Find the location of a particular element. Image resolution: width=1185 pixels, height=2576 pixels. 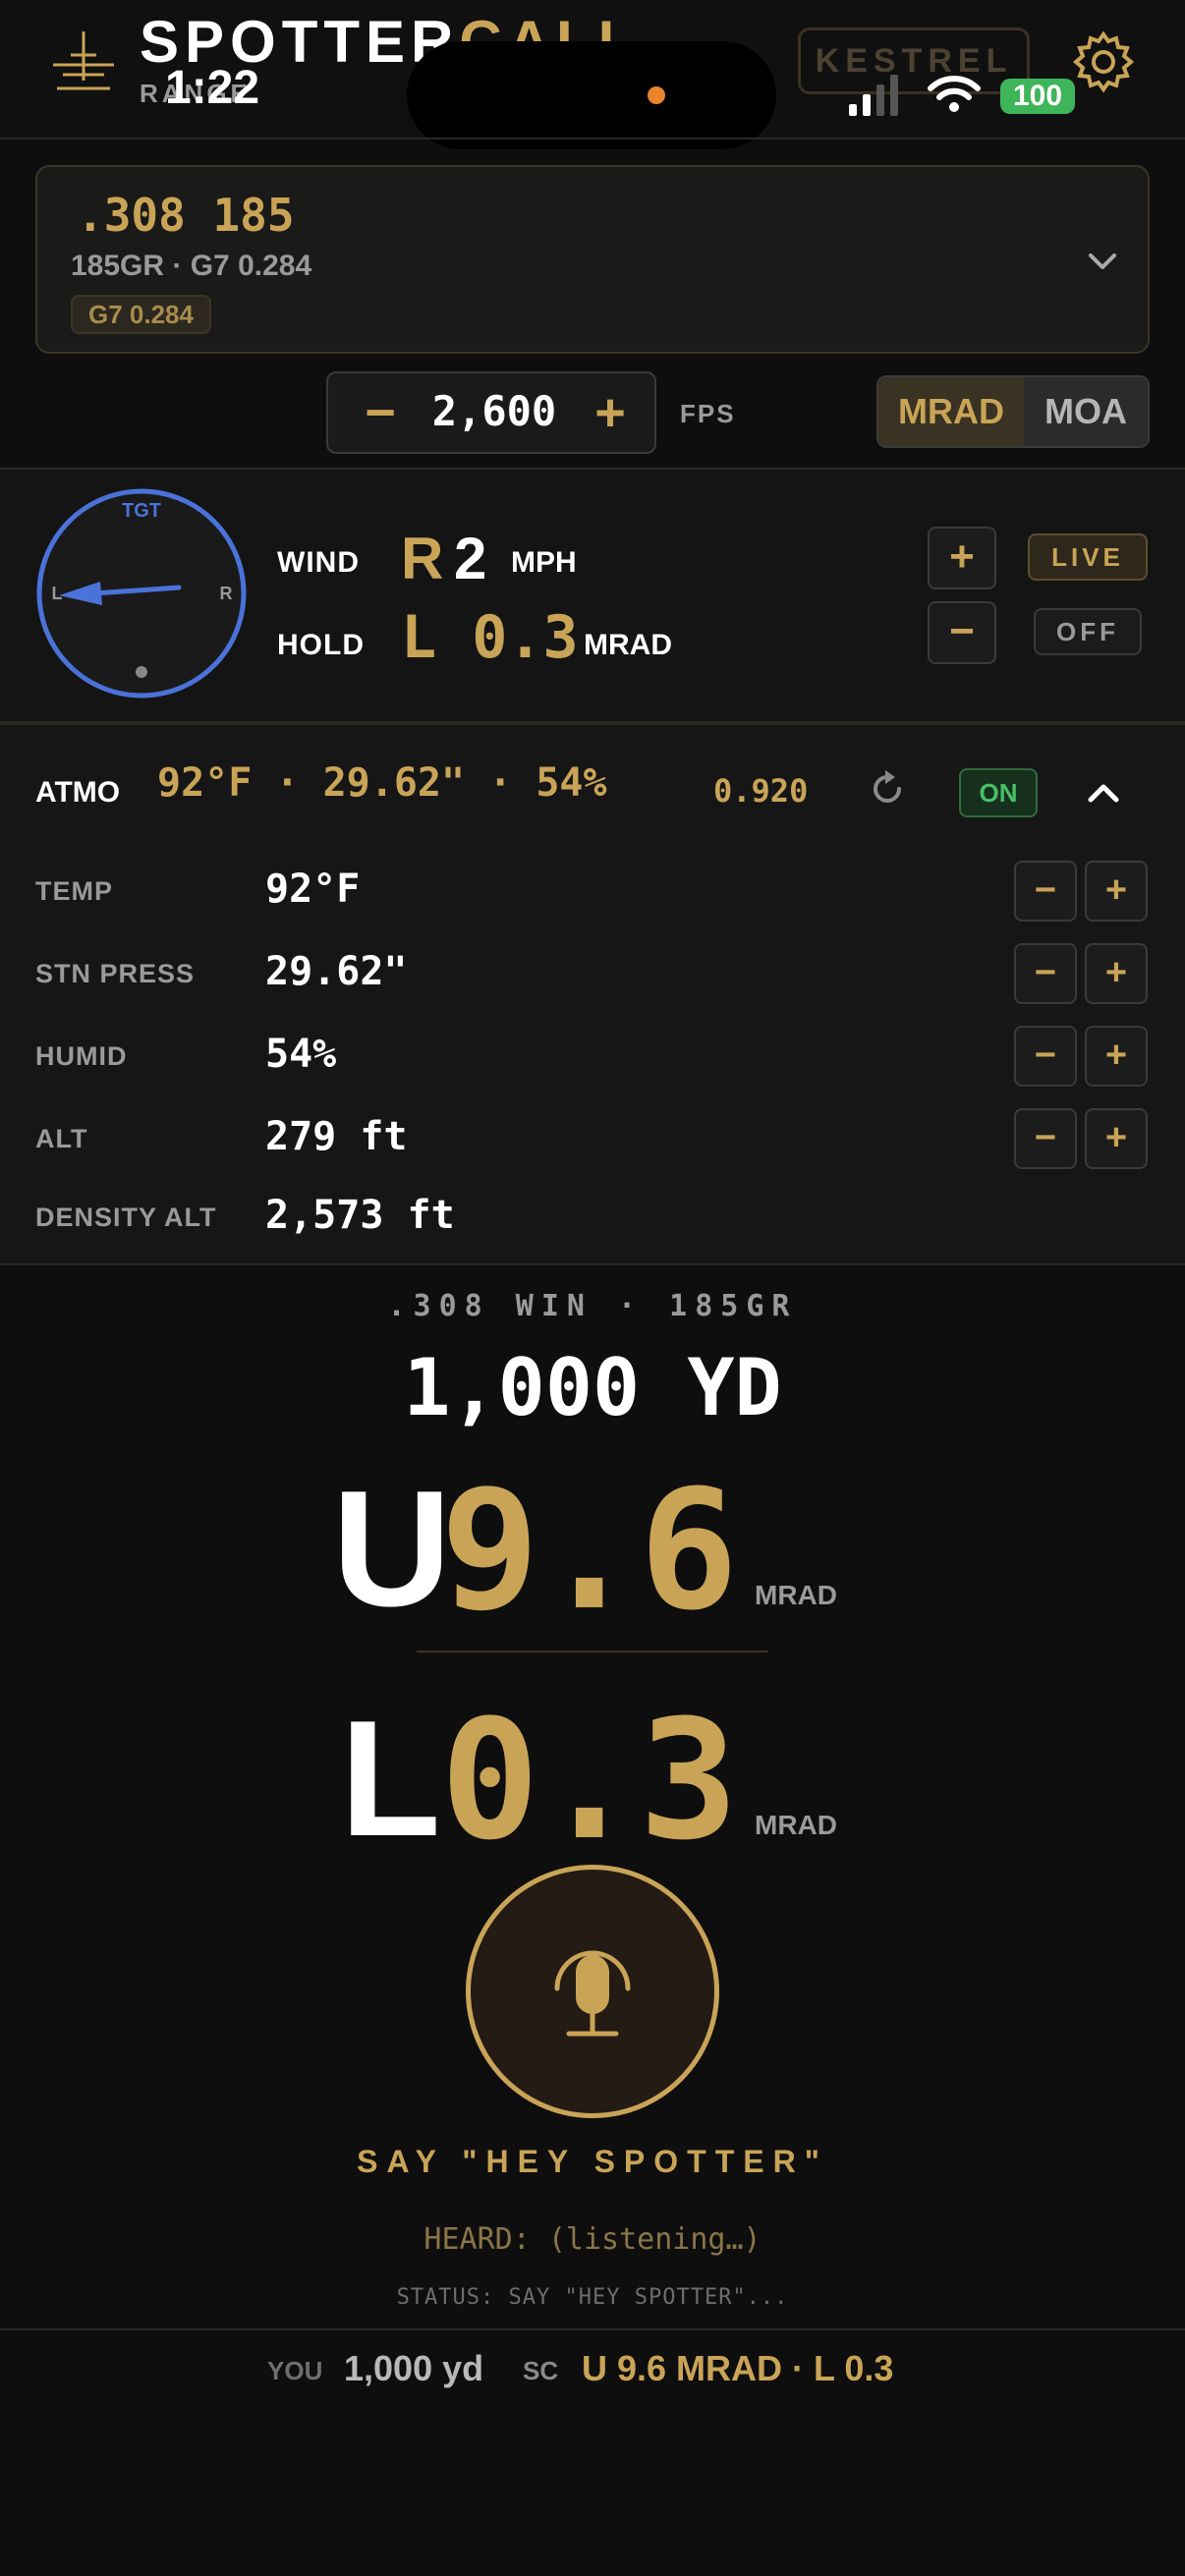

footer-divider is located at coordinates (592, 2329).